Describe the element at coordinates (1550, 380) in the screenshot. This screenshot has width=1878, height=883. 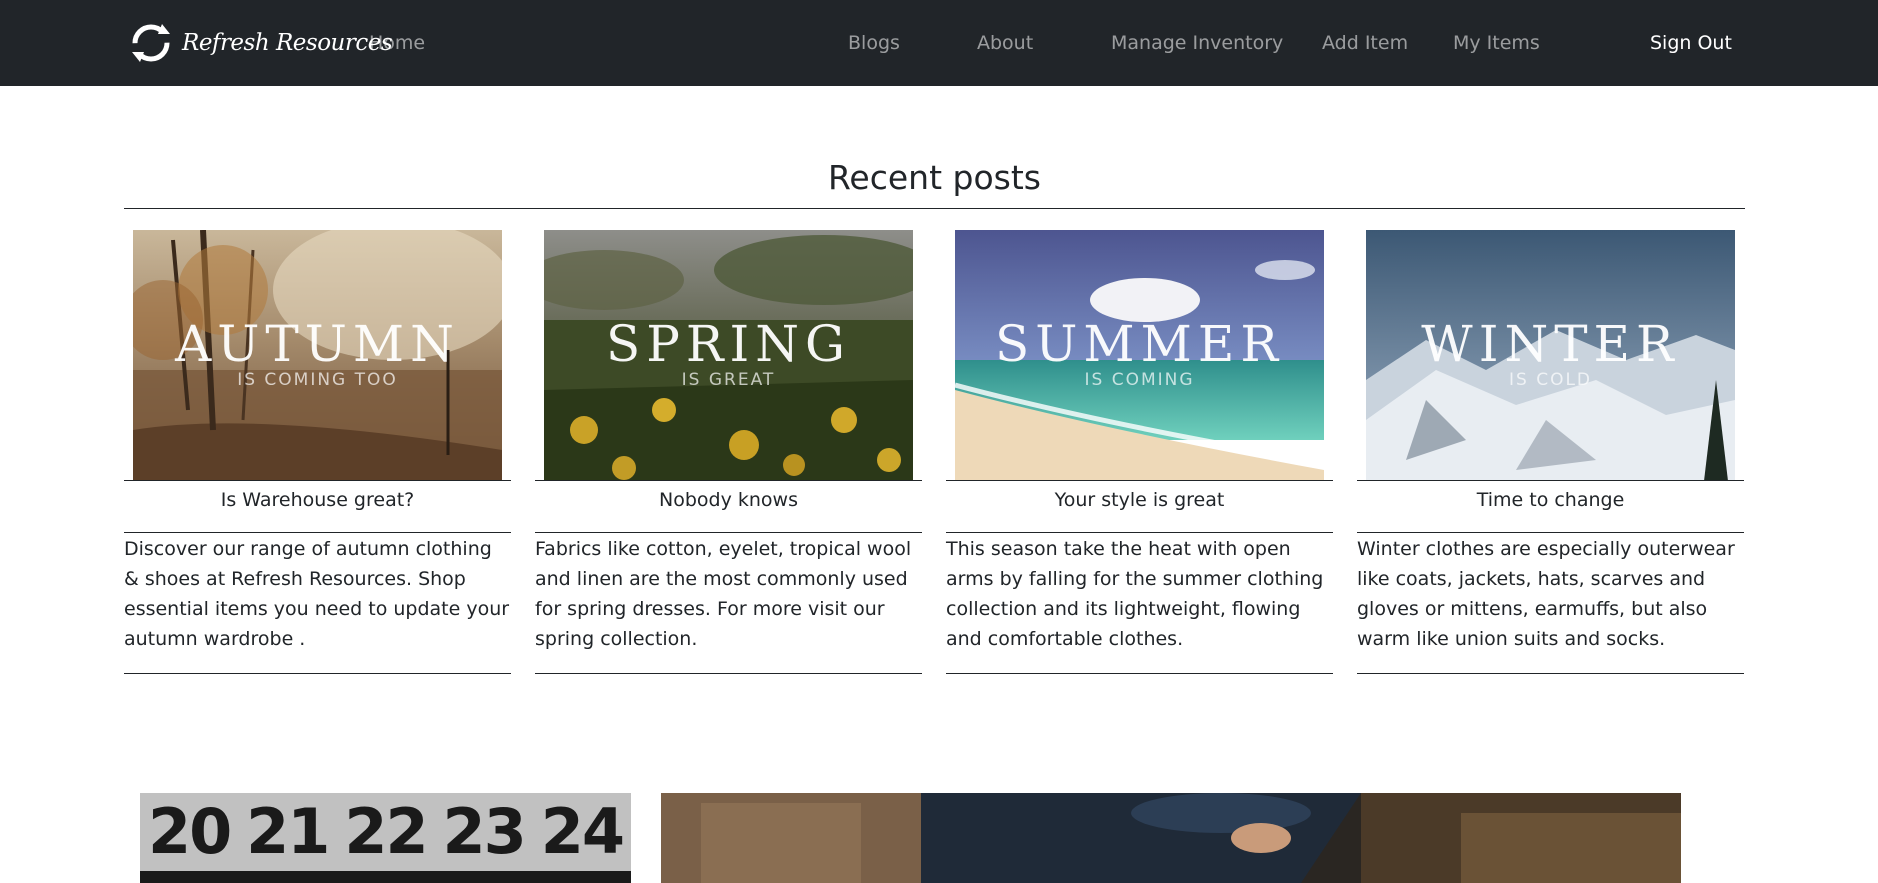
I see `winter-image-subtitle: IS COLD` at that location.